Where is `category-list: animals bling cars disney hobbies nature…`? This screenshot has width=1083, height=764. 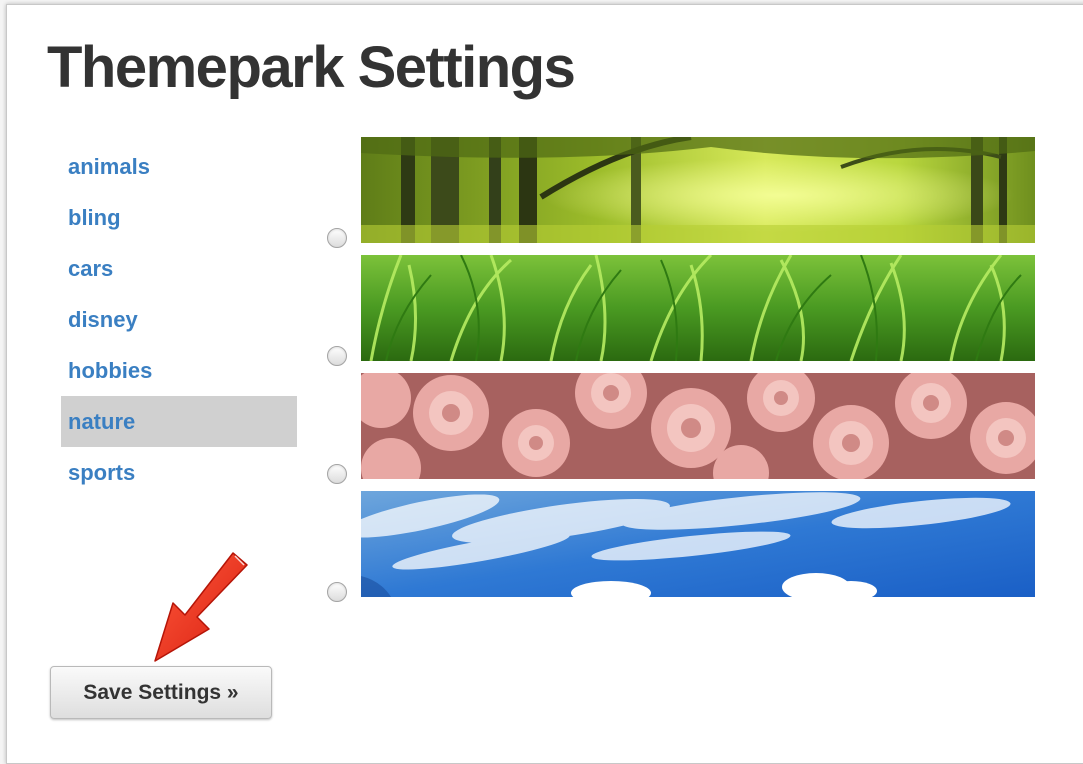 category-list: animals bling cars disney hobbies nature… is located at coordinates (179, 319).